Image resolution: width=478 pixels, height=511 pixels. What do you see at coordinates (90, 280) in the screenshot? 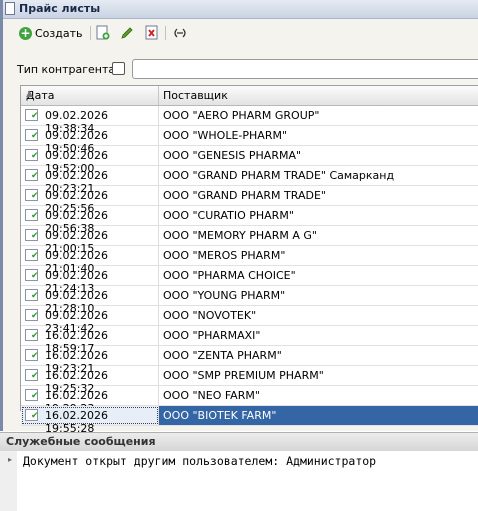
I see `date-cell: 09.02.2026 21:24:13` at bounding box center [90, 280].